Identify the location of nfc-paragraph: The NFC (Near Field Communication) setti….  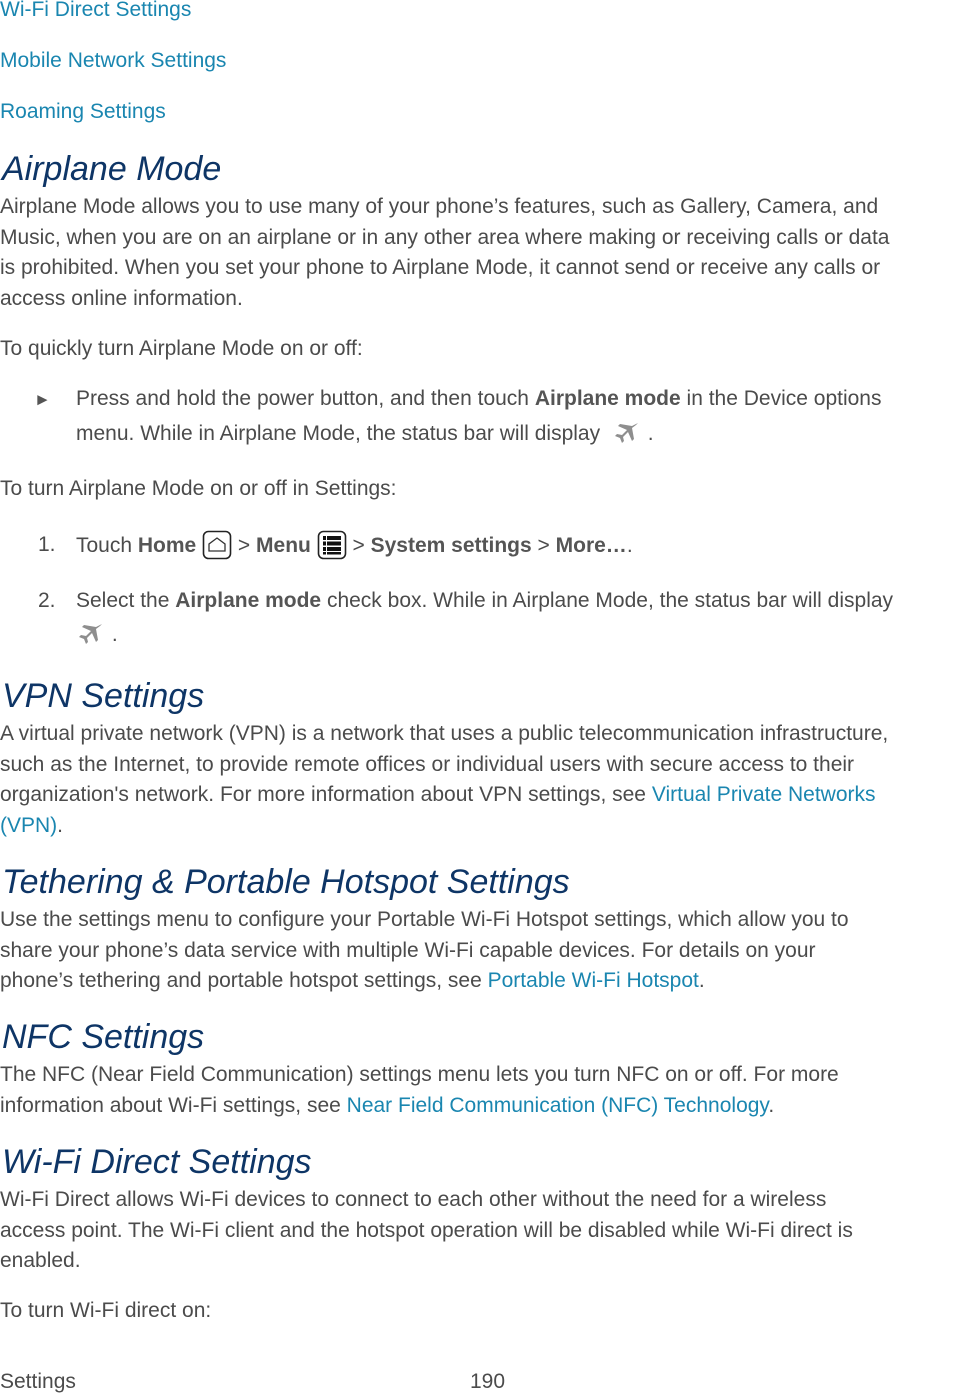
(485, 1090).